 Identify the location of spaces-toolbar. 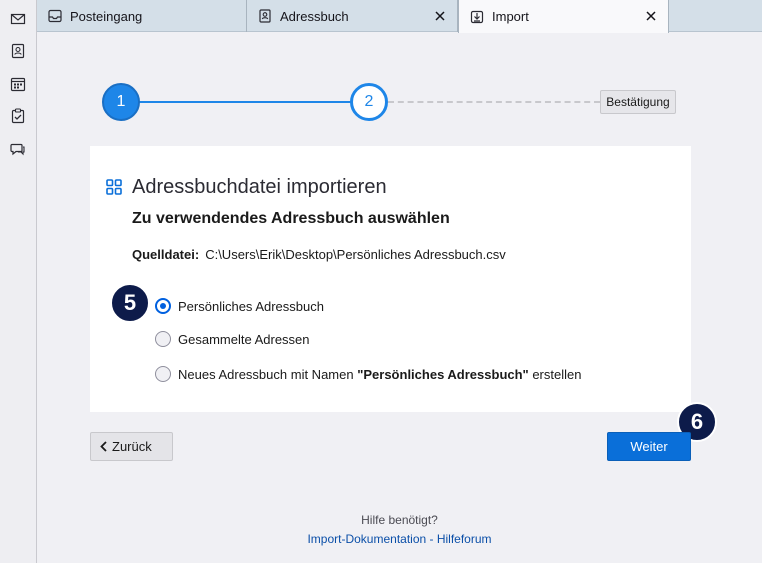
(18, 281).